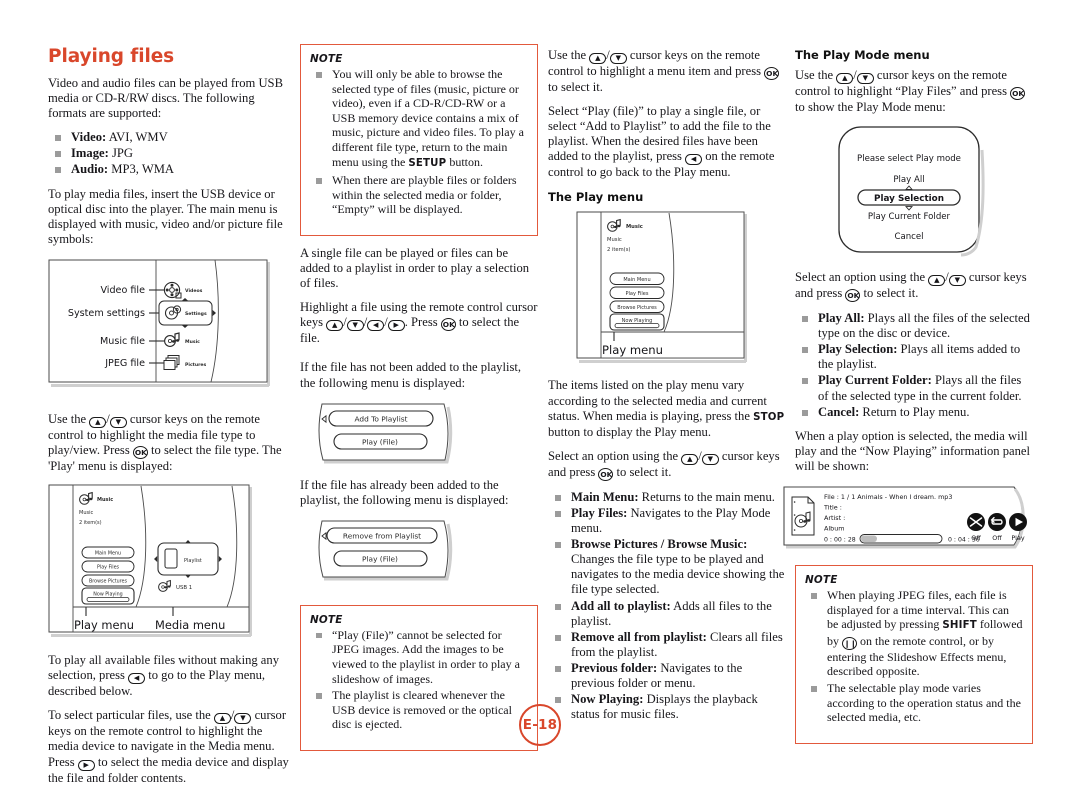  I want to click on svg-text: Play Files, so click(637, 294).